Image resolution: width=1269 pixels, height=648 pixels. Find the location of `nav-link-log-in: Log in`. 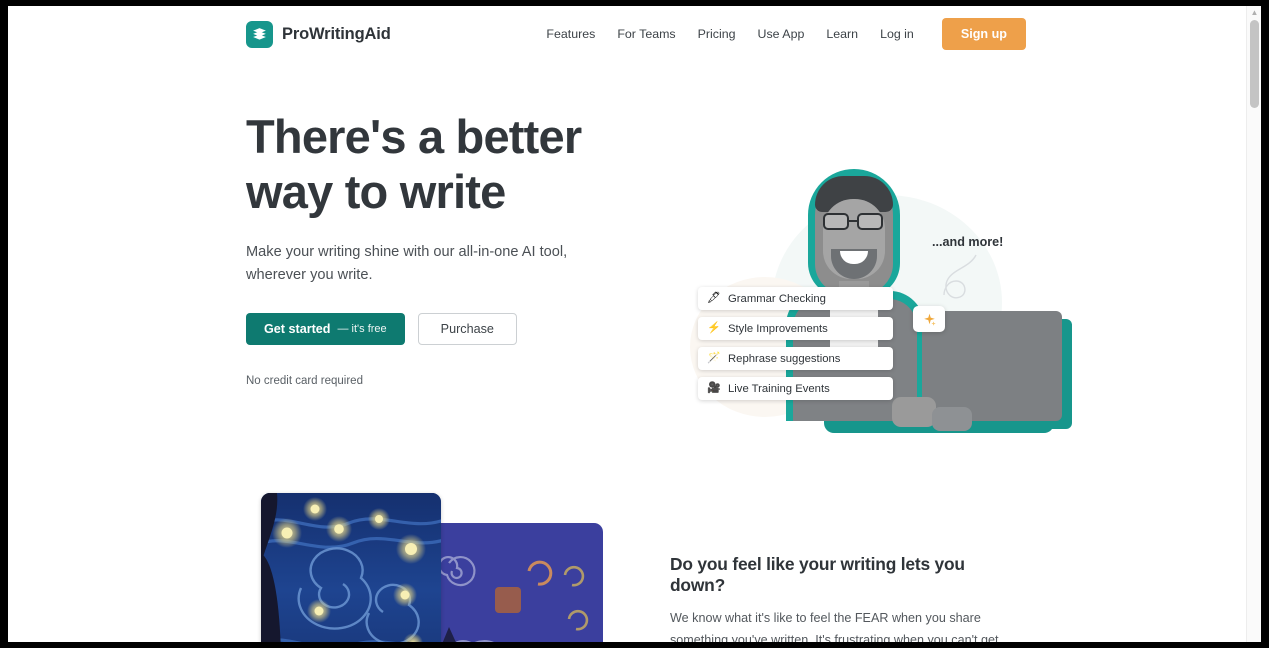

nav-link-log-in: Log in is located at coordinates (897, 34).